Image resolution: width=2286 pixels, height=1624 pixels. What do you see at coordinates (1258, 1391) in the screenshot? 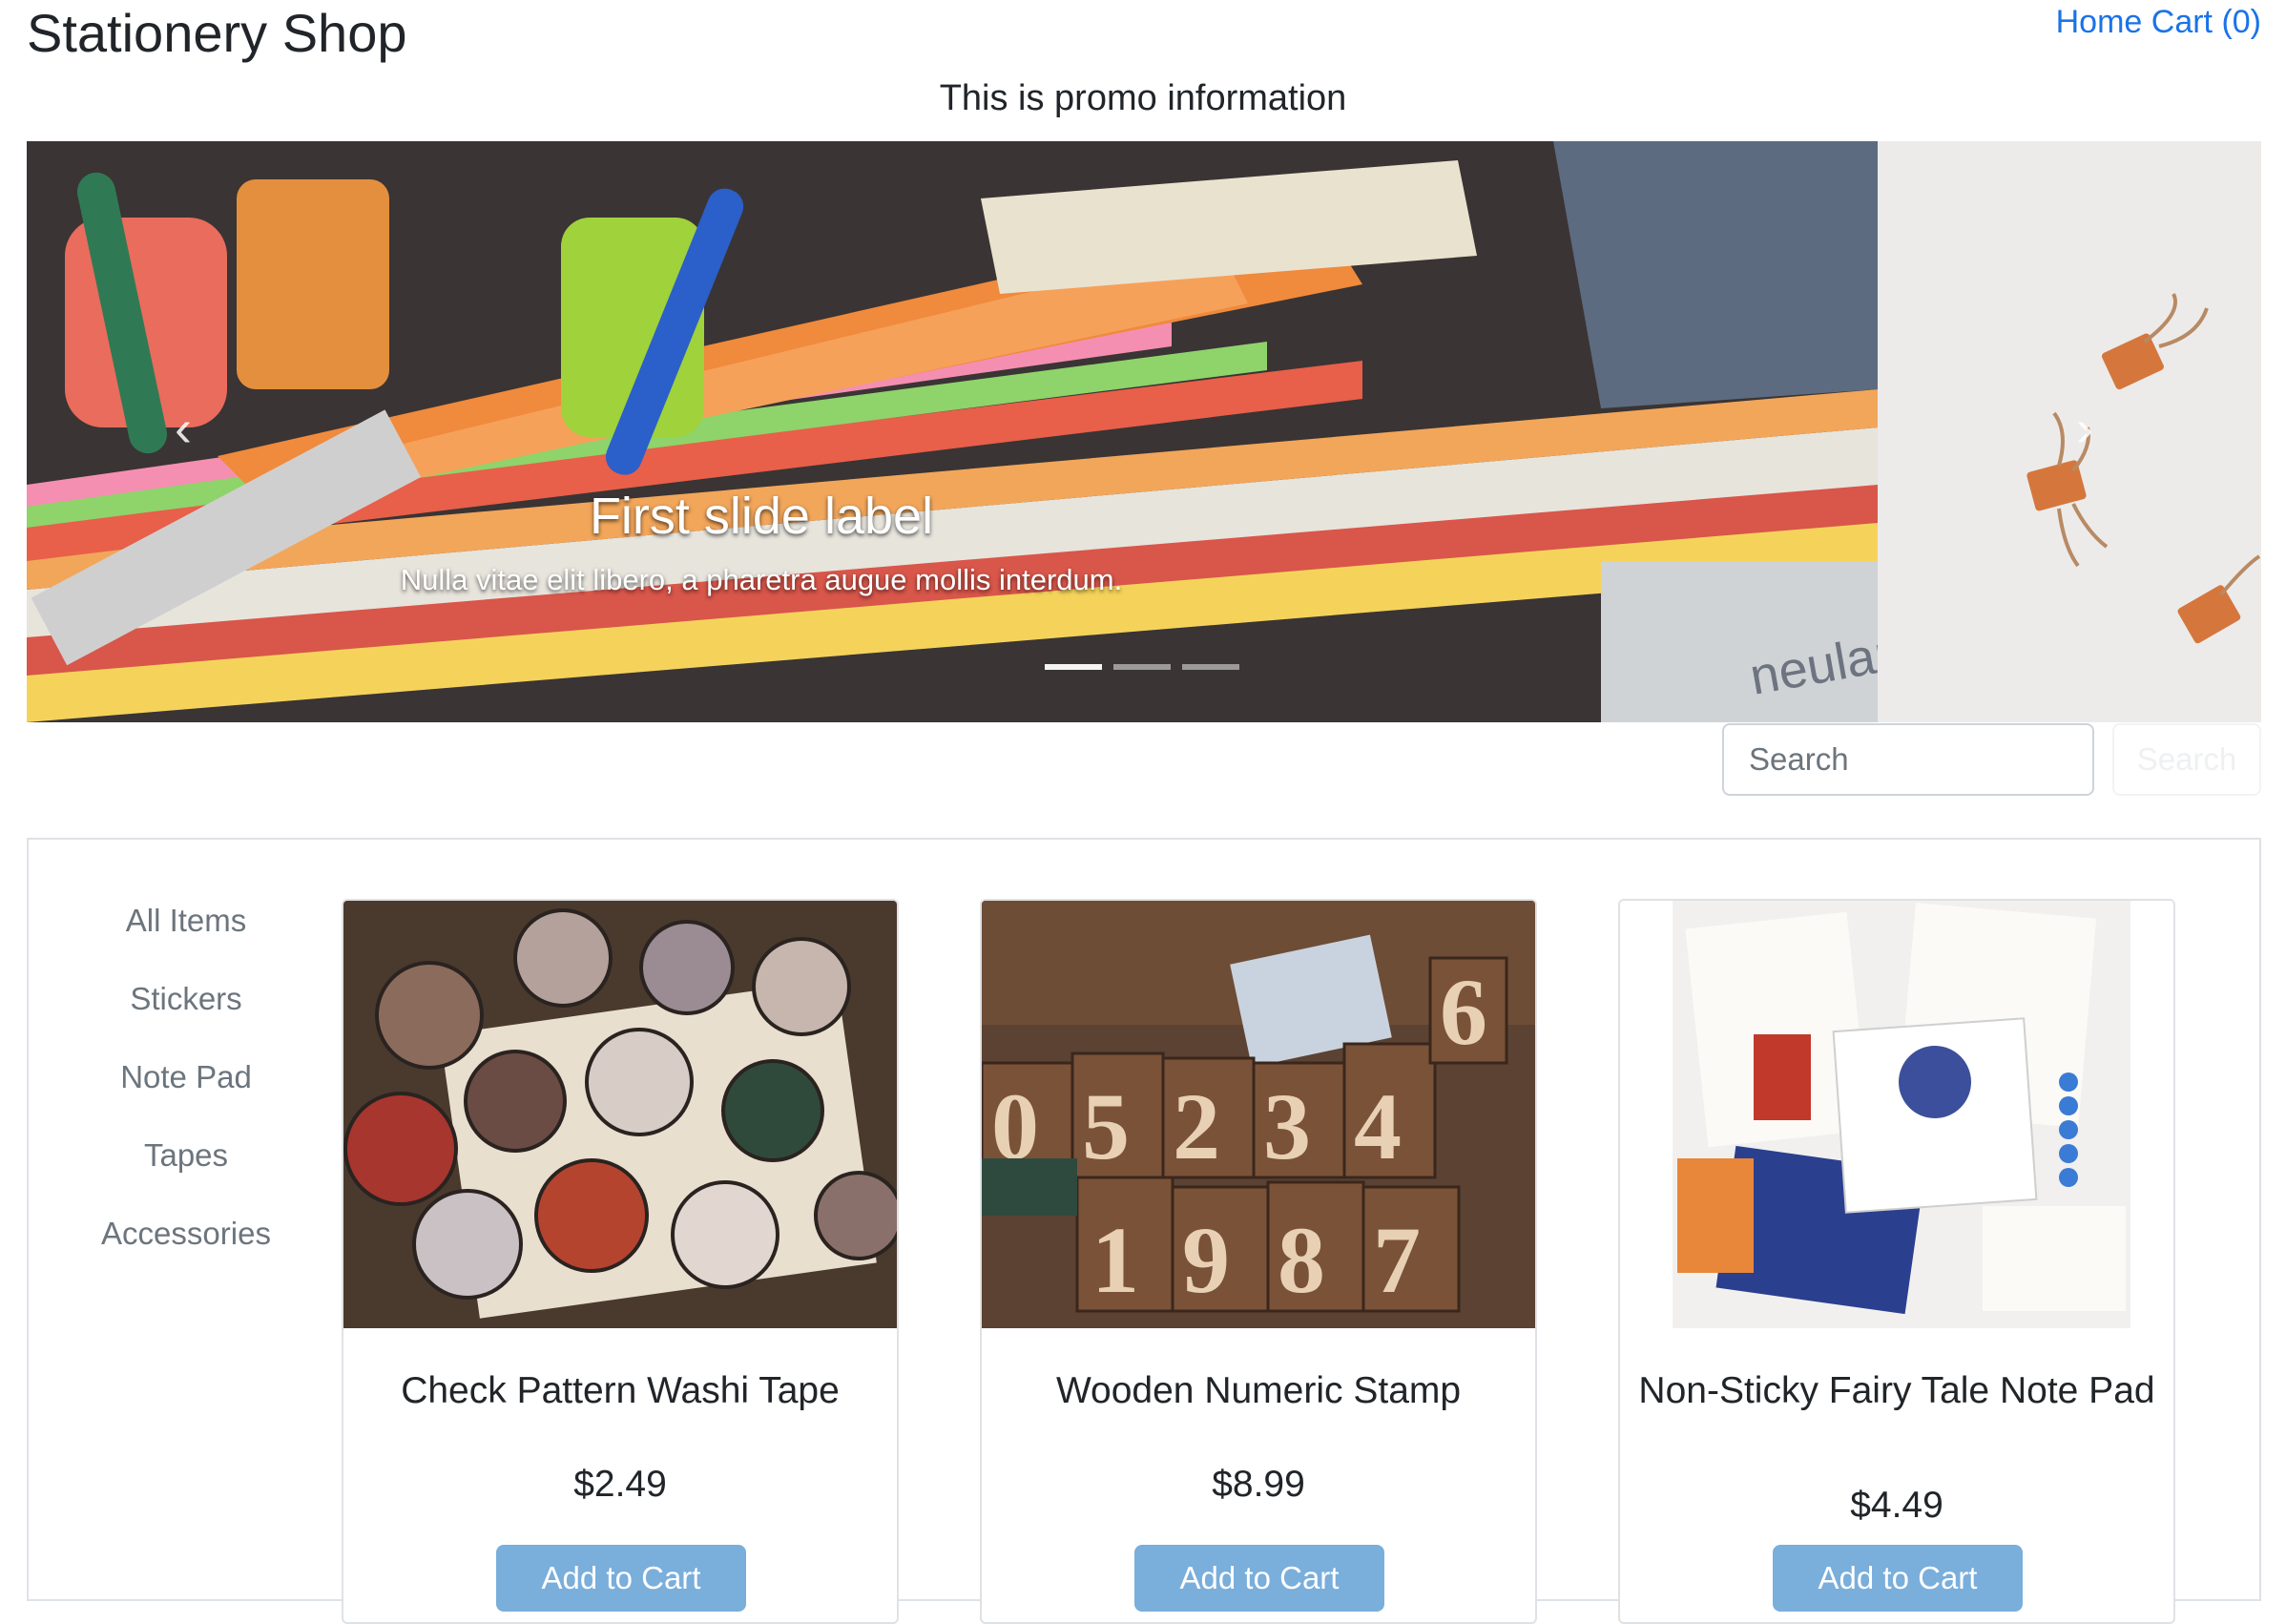
I see `product-title: Wooden Numeric Stamp` at bounding box center [1258, 1391].